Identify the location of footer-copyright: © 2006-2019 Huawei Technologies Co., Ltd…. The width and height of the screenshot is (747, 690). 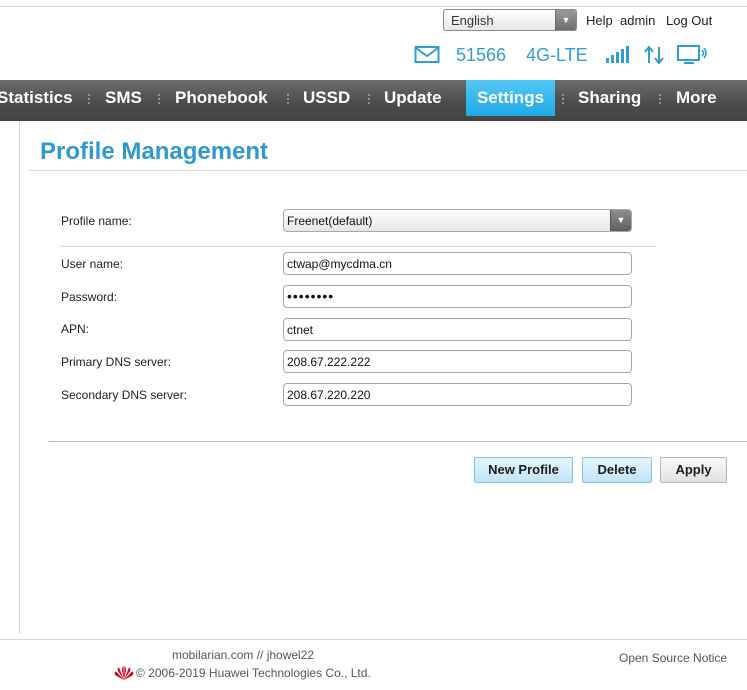
(253, 673).